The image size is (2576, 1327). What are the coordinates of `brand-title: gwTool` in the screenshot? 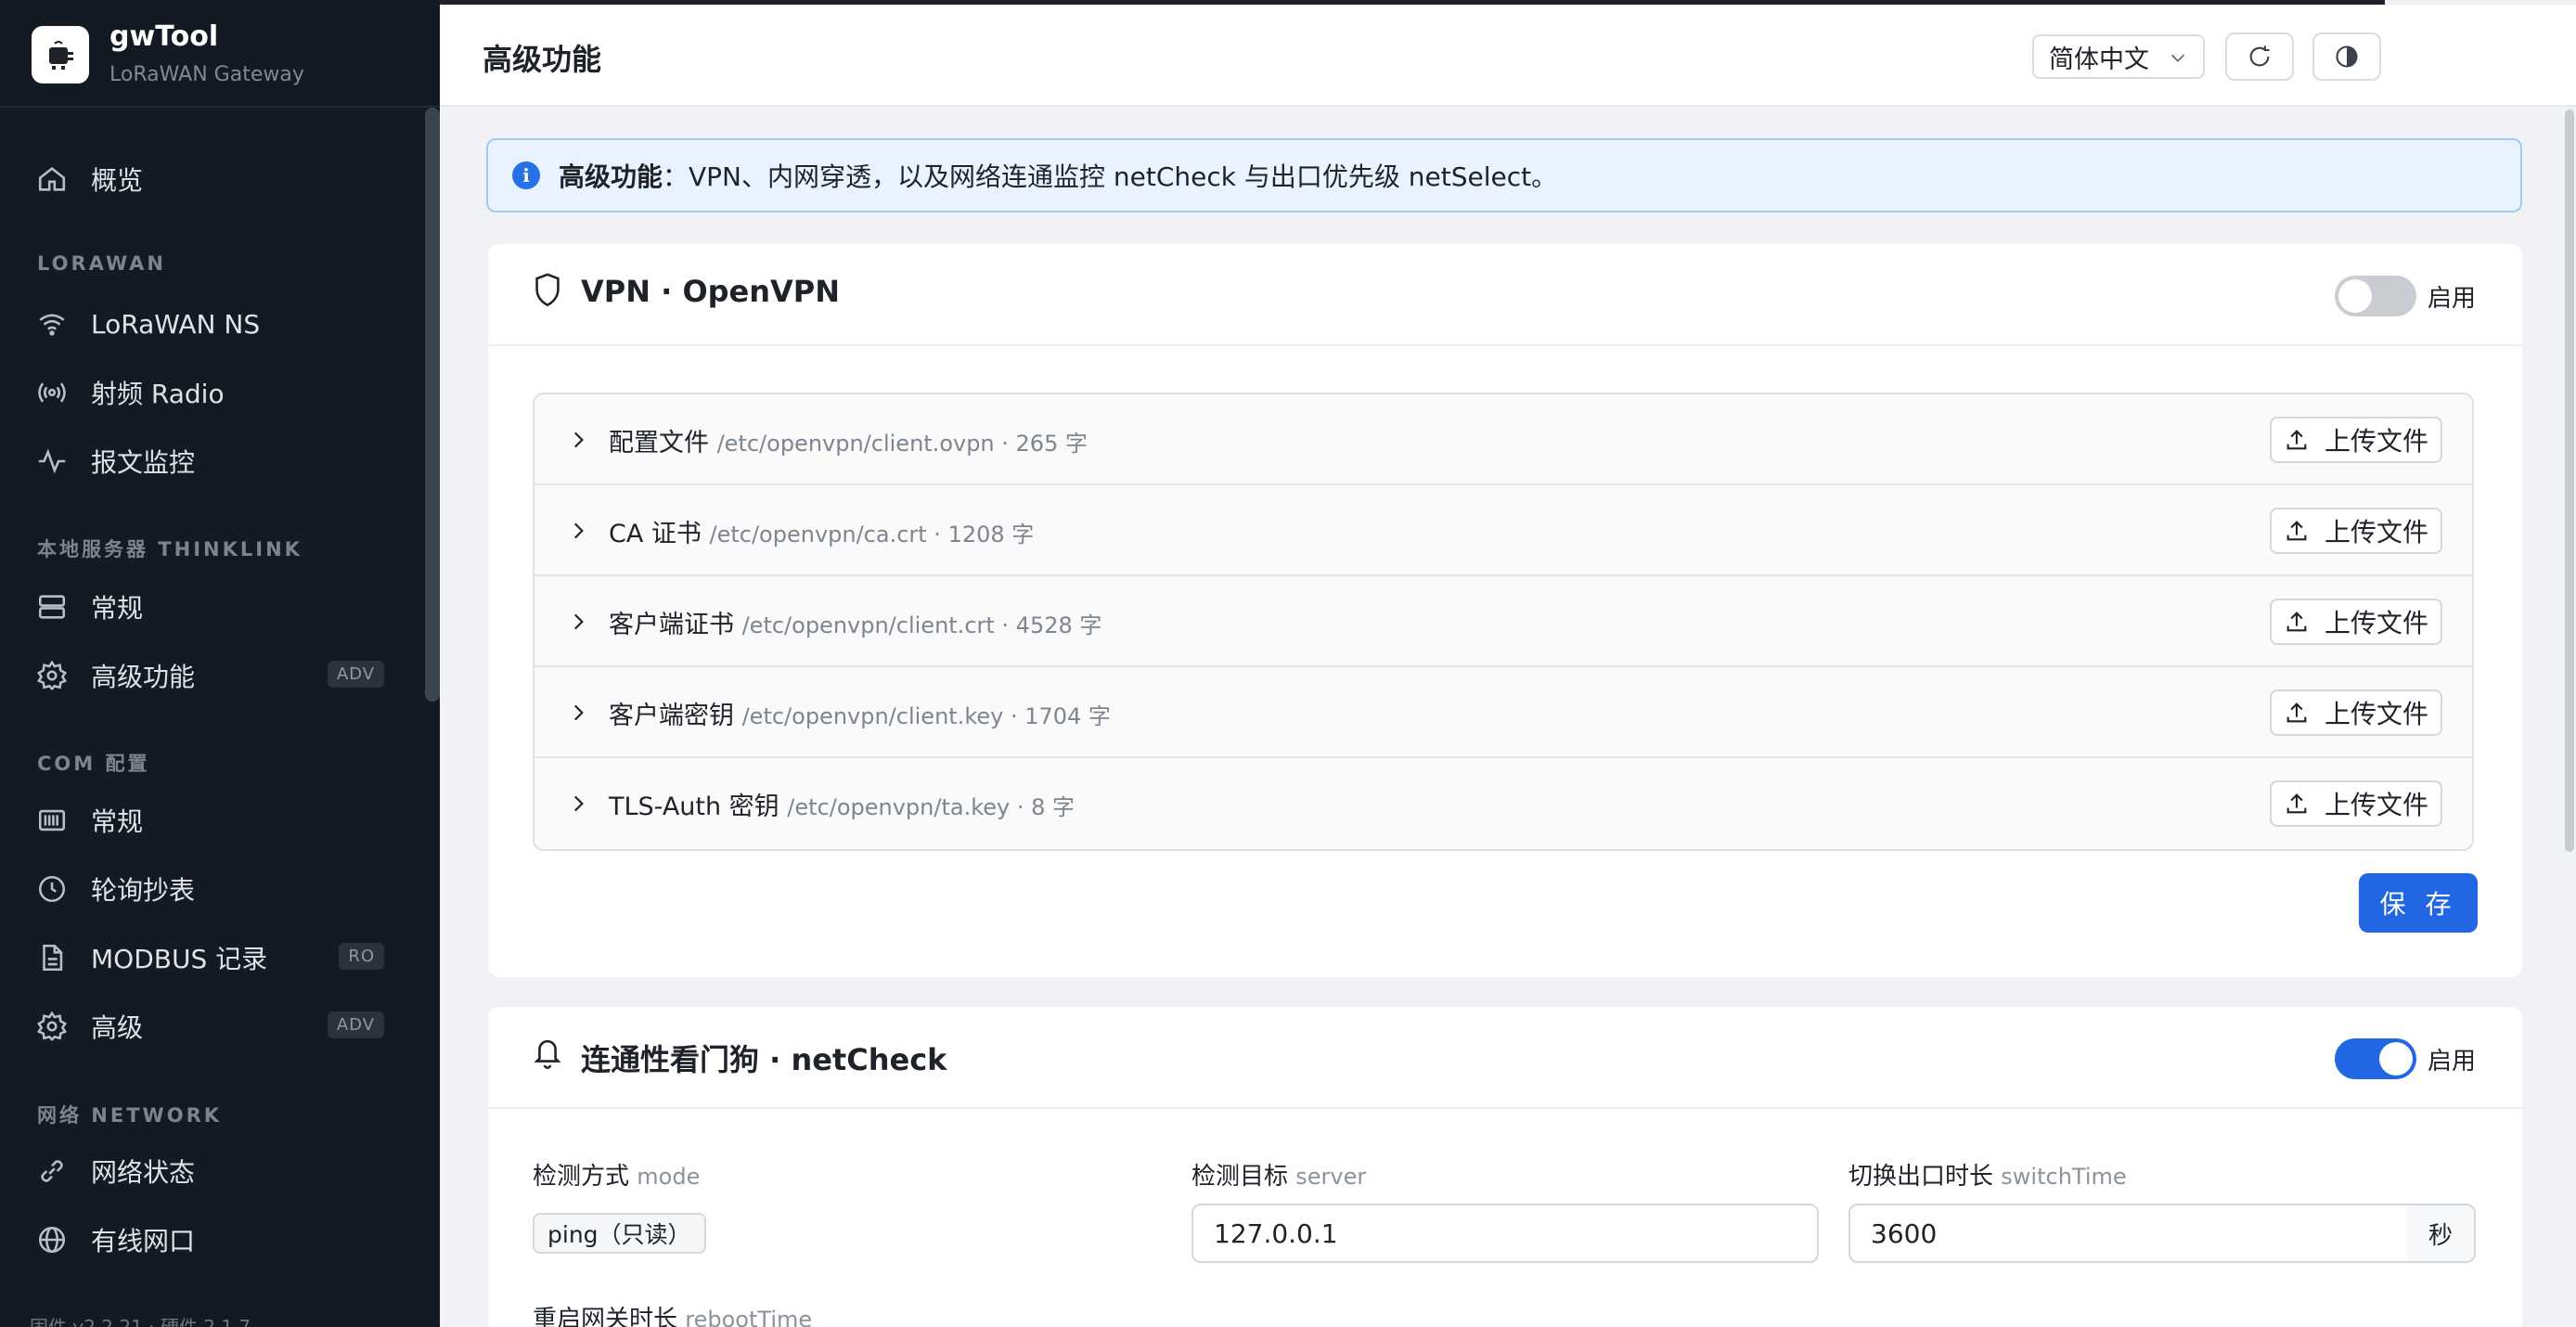 It's located at (164, 36).